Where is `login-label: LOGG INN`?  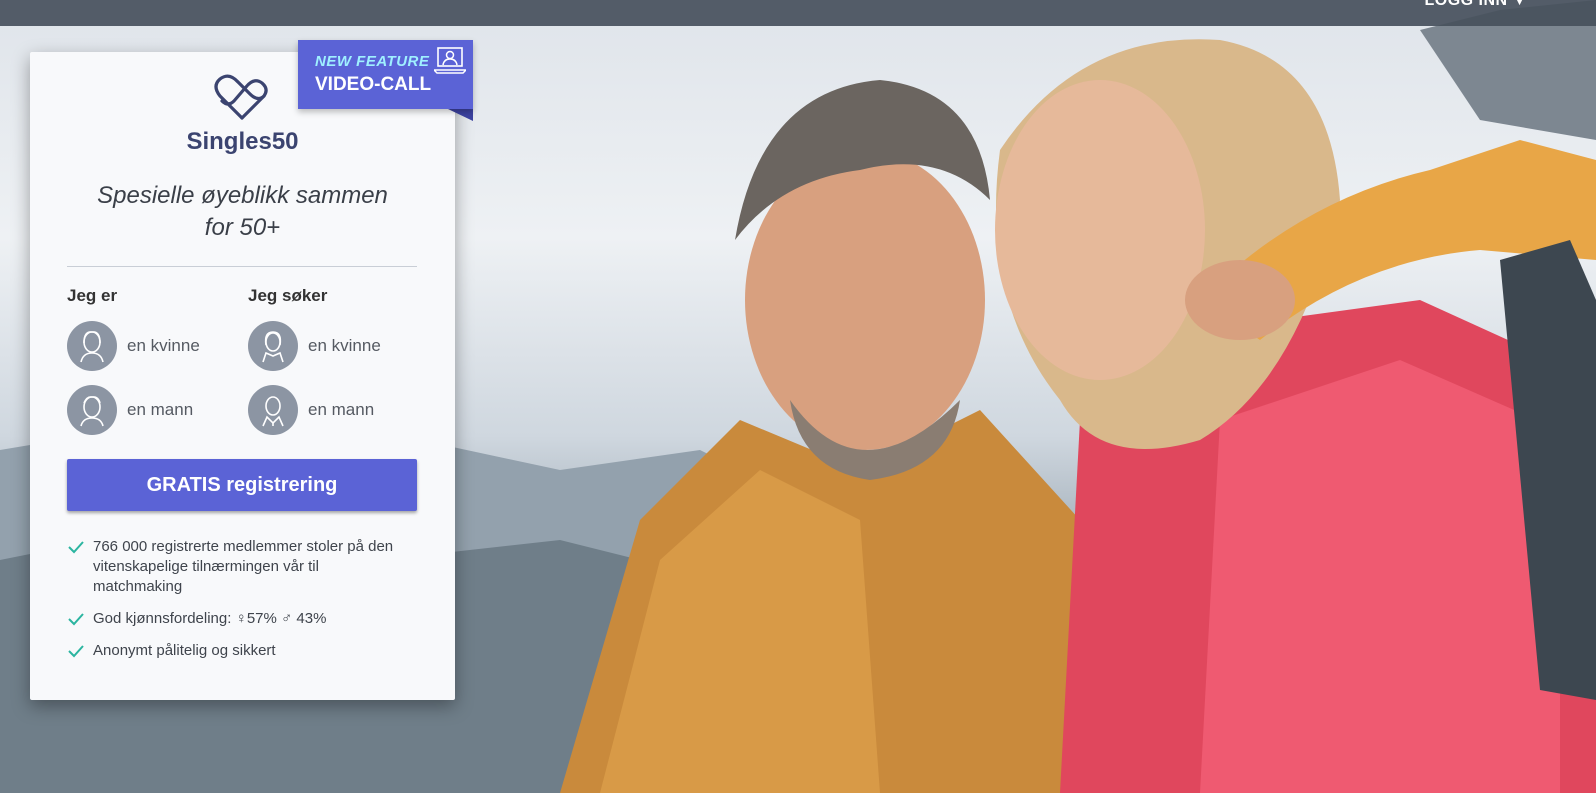 login-label: LOGG INN is located at coordinates (1466, 4).